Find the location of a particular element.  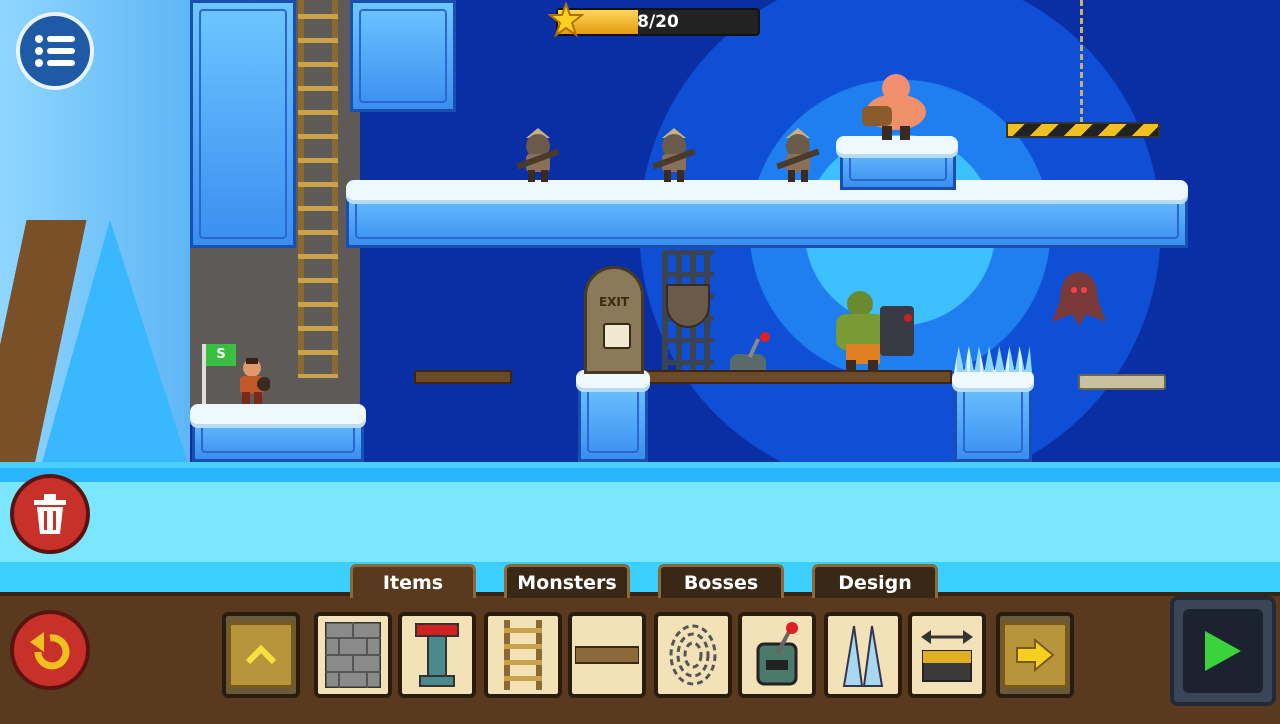

wood-plank-icon is located at coordinates (607, 655).